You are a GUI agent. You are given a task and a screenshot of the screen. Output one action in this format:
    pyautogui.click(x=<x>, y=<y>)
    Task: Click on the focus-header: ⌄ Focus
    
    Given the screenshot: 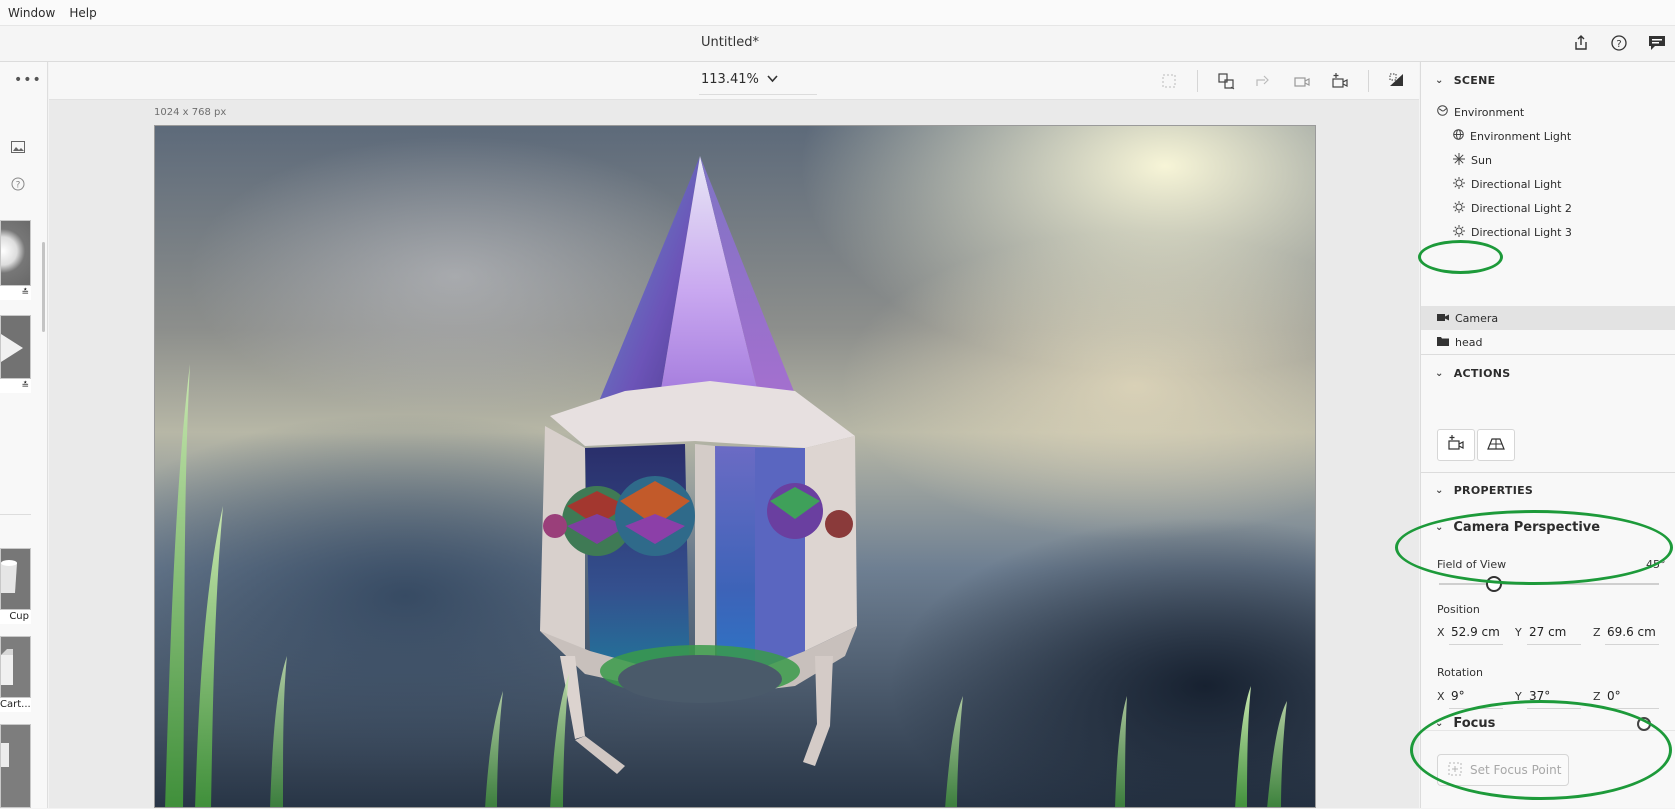 What is the action you would take?
    pyautogui.click(x=1465, y=723)
    